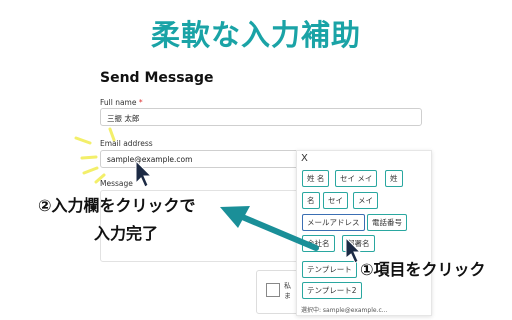 This screenshot has width=512, height=320. Describe the element at coordinates (121, 102) in the screenshot. I see `fullname-label: Full name *` at that location.